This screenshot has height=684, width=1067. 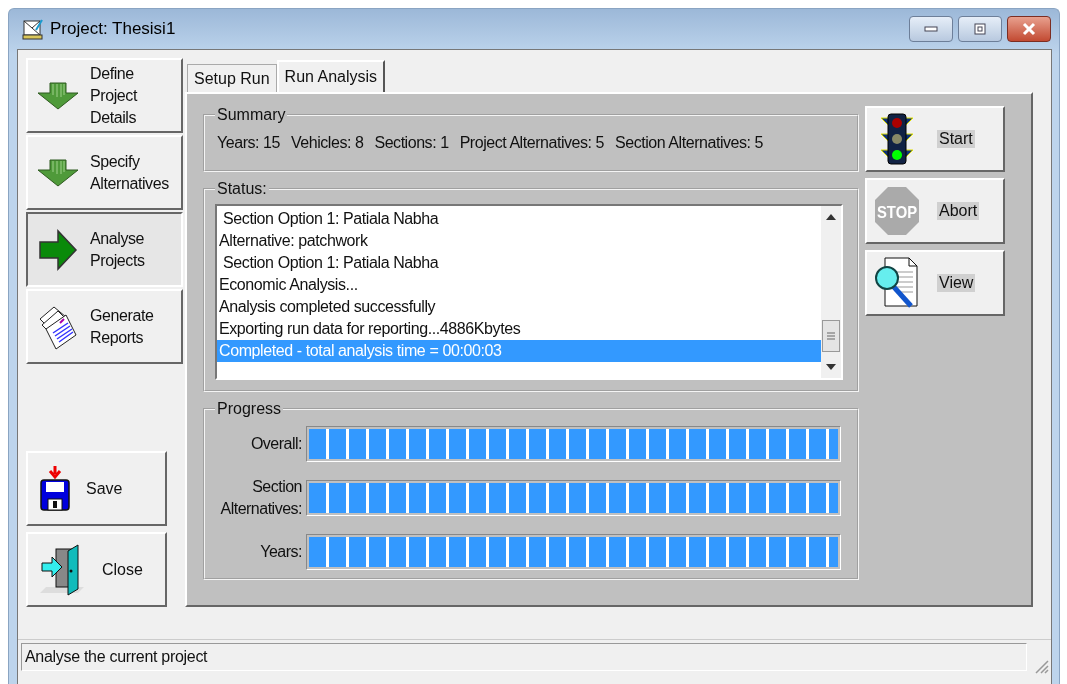 I want to click on group-title: Summary, so click(x=251, y=115).